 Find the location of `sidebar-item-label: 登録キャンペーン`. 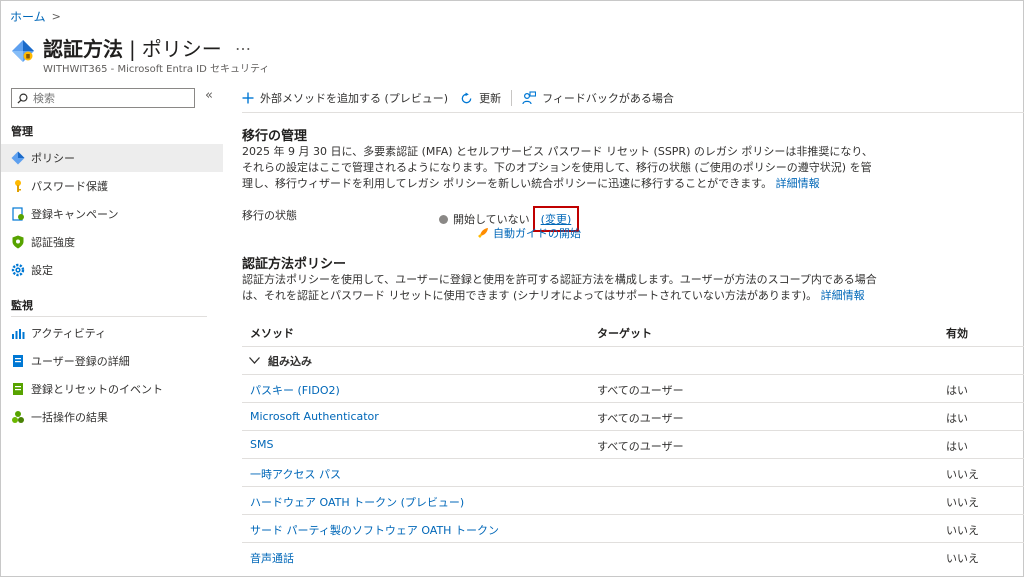

sidebar-item-label: 登録キャンペーン is located at coordinates (75, 214).